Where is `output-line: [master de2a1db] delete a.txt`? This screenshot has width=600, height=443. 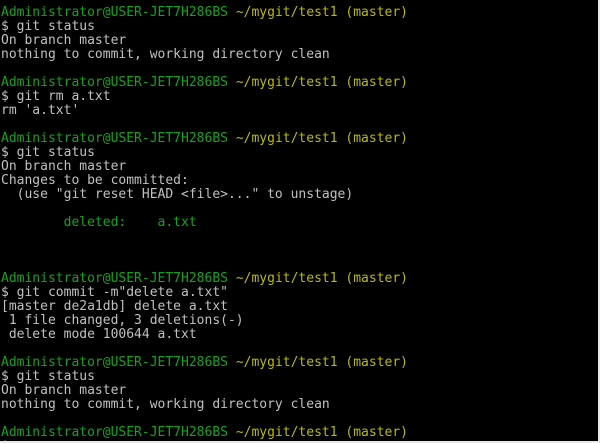
output-line: [master de2a1db] delete a.txt is located at coordinates (114, 306).